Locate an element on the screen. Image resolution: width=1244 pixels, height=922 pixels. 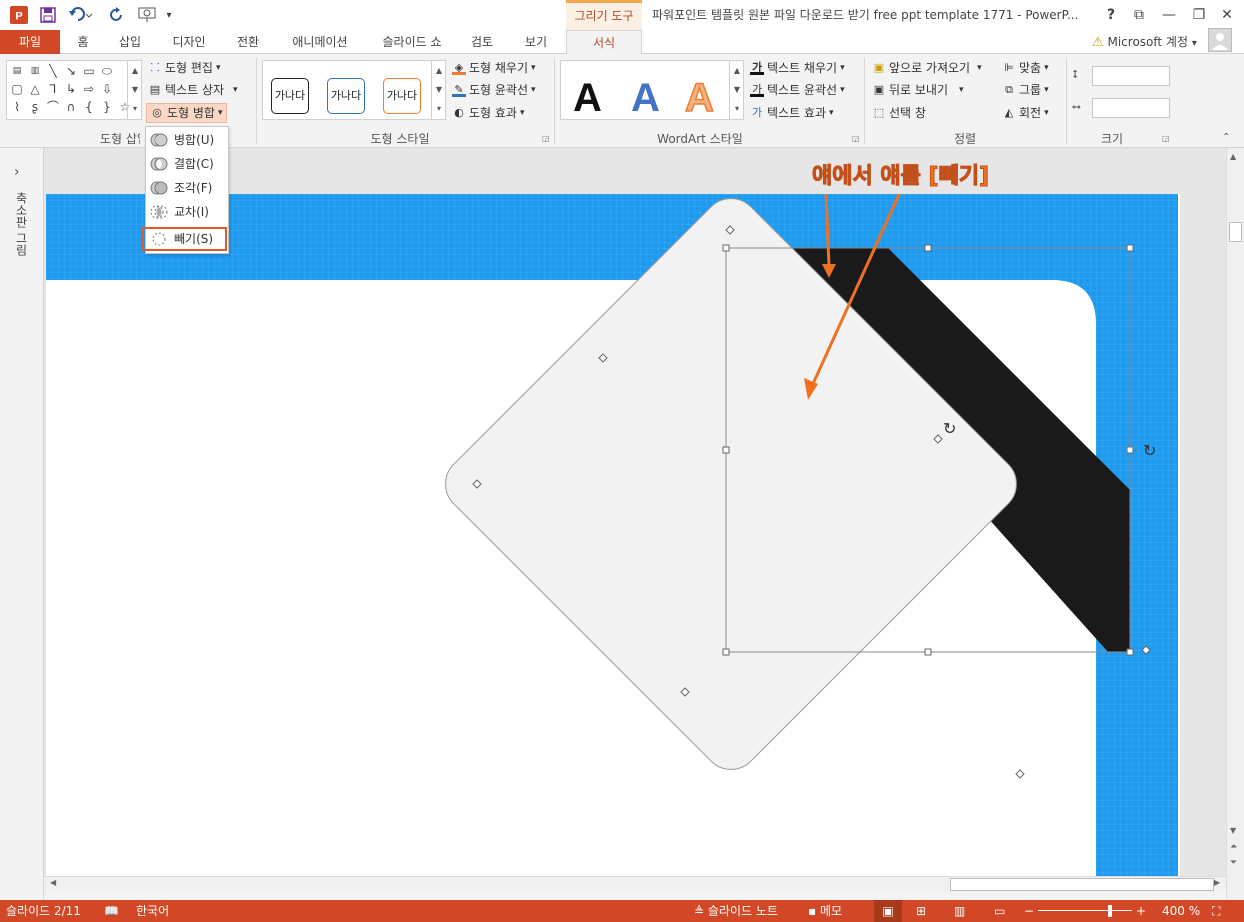
menu-item-subtract: 빼기(S) is located at coordinates (184, 239).